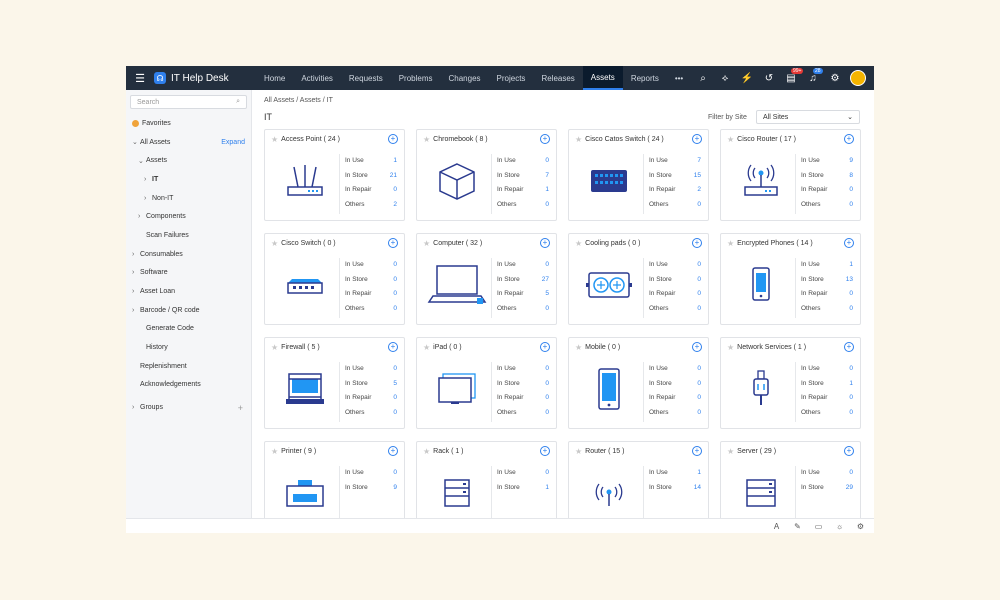  I want to click on sidebar-item-assets: ⌄ Assets, so click(188, 160).